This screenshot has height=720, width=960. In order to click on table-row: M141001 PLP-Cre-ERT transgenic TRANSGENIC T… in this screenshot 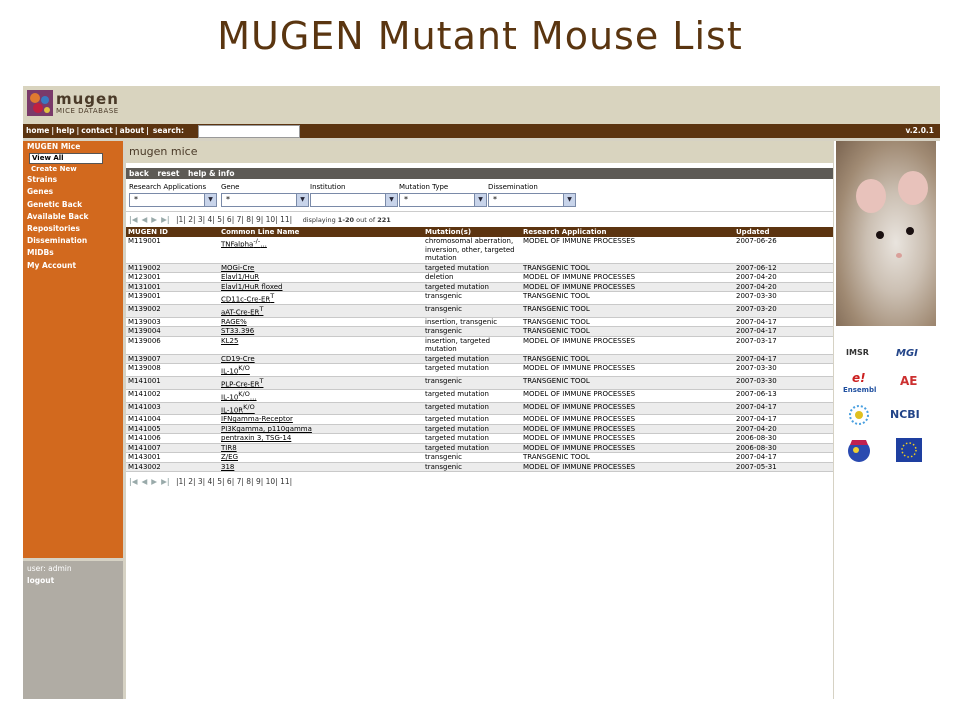, I will do `click(479, 383)`.